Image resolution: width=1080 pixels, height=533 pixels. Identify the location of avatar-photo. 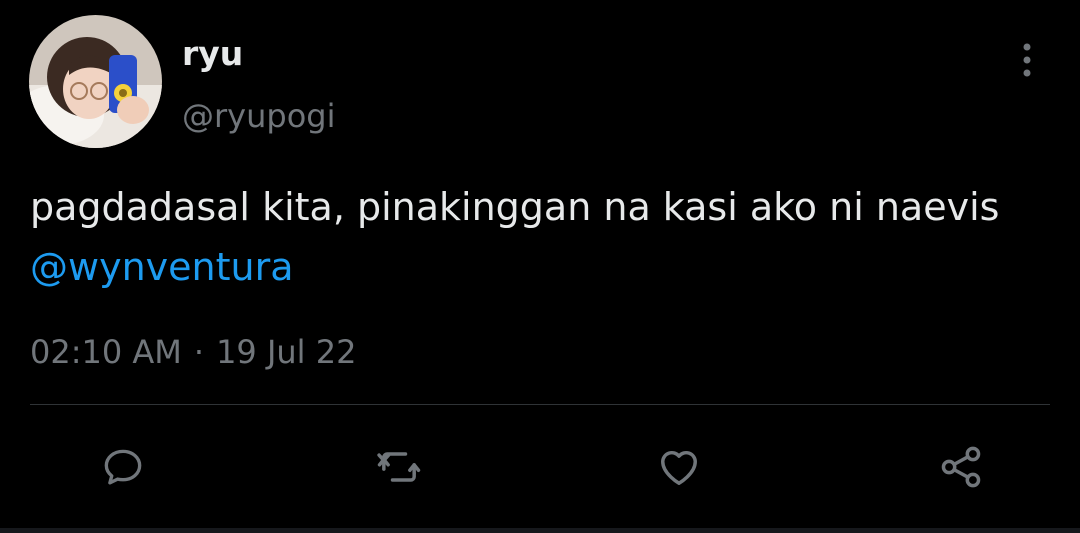
(95, 81).